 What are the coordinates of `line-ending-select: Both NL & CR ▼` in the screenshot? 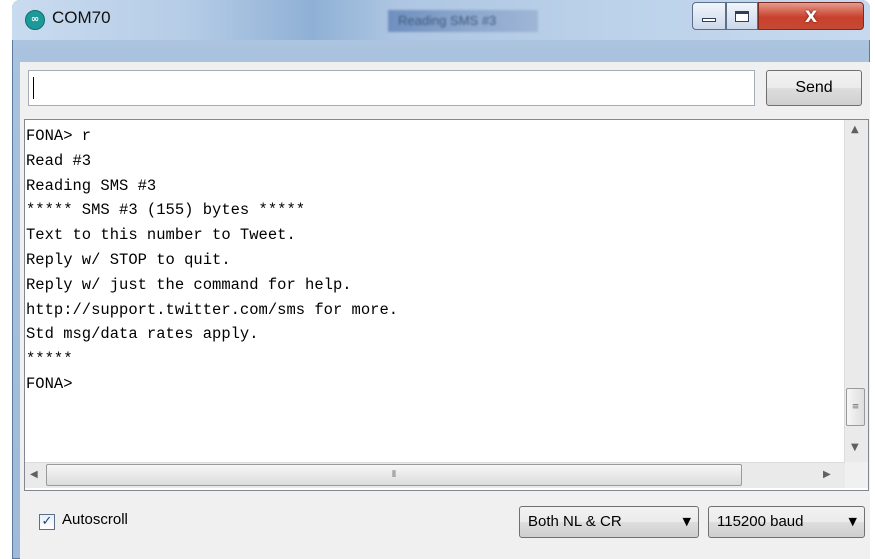 It's located at (609, 522).